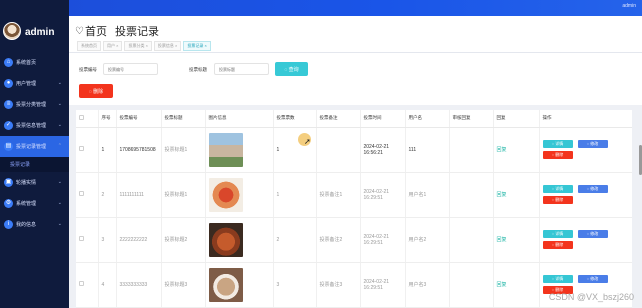 This screenshot has width=642, height=308. Describe the element at coordinates (291, 69) in the screenshot. I see `search-button: ◌ 查询` at that location.